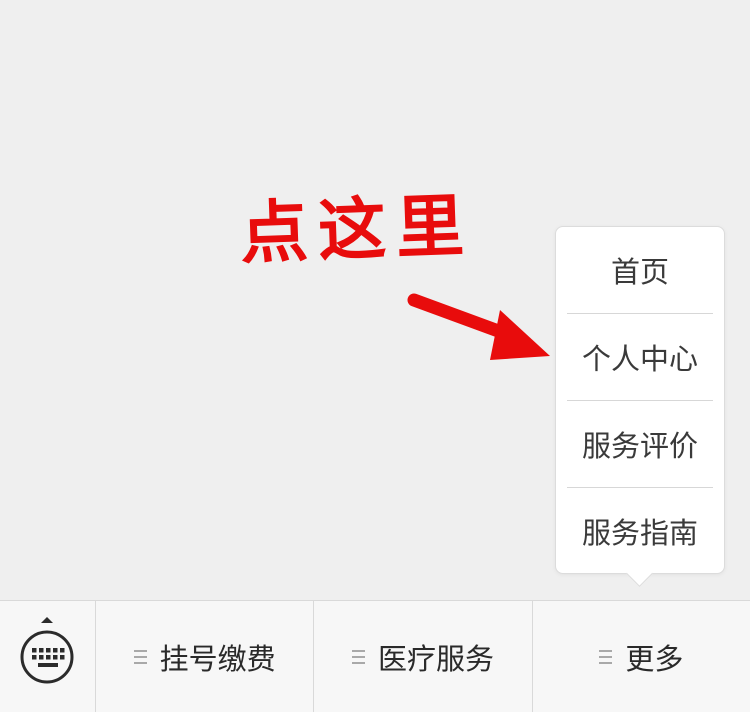 This screenshot has height=712, width=750. I want to click on menu-item-service-review: 服务评价, so click(640, 444).